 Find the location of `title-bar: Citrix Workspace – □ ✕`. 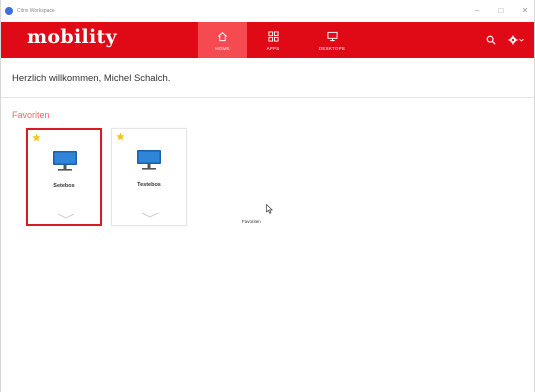

title-bar: Citrix Workspace – □ ✕ is located at coordinates (267, 11).